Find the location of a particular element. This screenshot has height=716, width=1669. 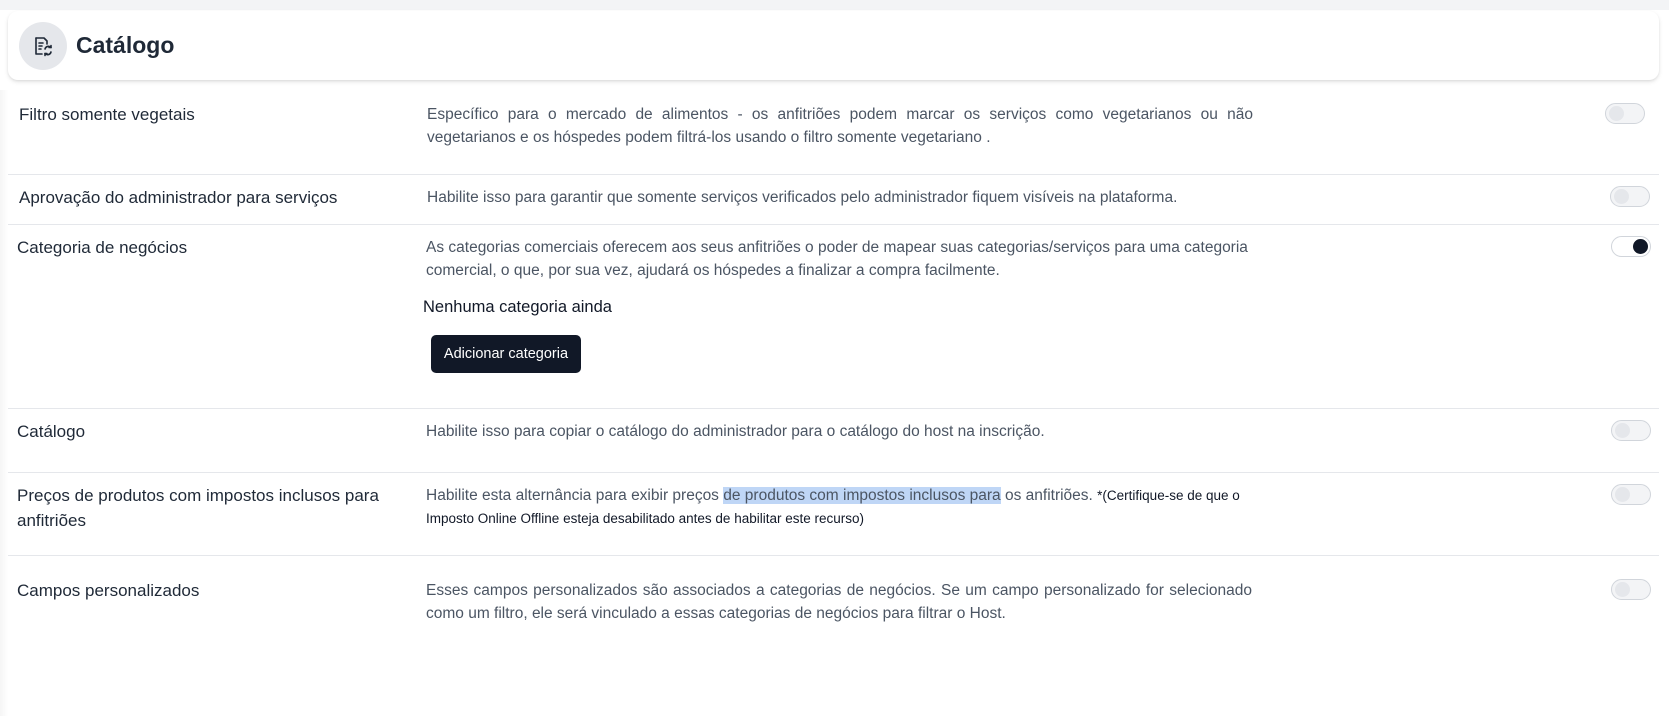

left-edge-shadow is located at coordinates (4, 403).